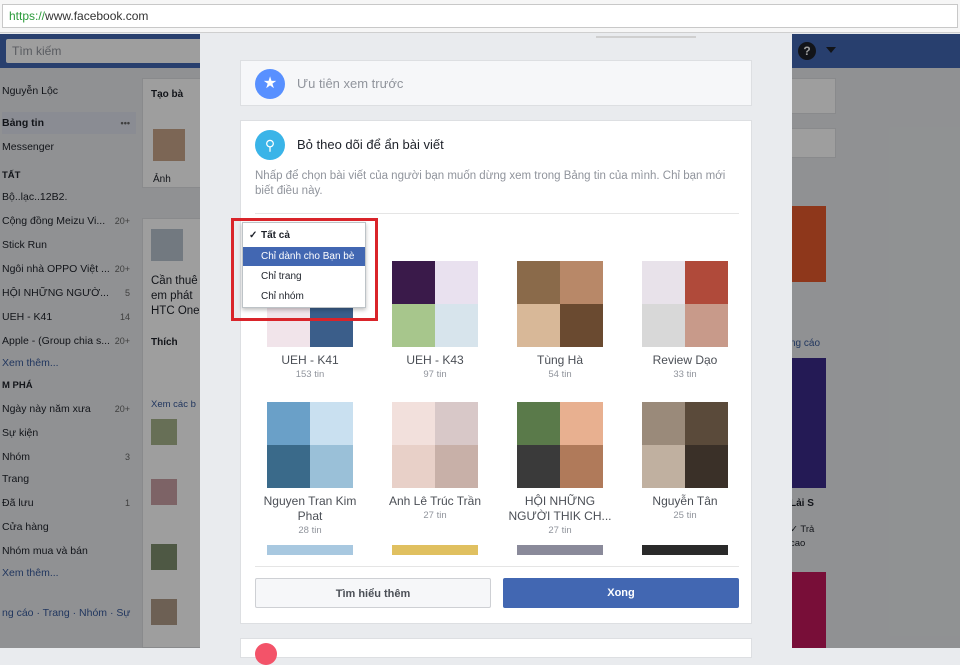 This screenshot has width=960, height=665. I want to click on address-field: https://www.facebook.com, so click(480, 16).